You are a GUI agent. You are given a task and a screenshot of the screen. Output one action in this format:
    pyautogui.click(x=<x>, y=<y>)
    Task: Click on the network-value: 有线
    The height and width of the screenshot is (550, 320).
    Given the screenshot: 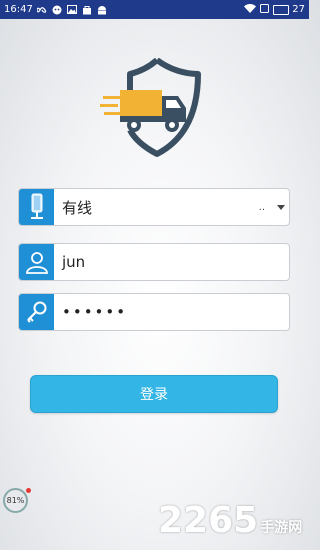 What is the action you would take?
    pyautogui.click(x=77, y=207)
    